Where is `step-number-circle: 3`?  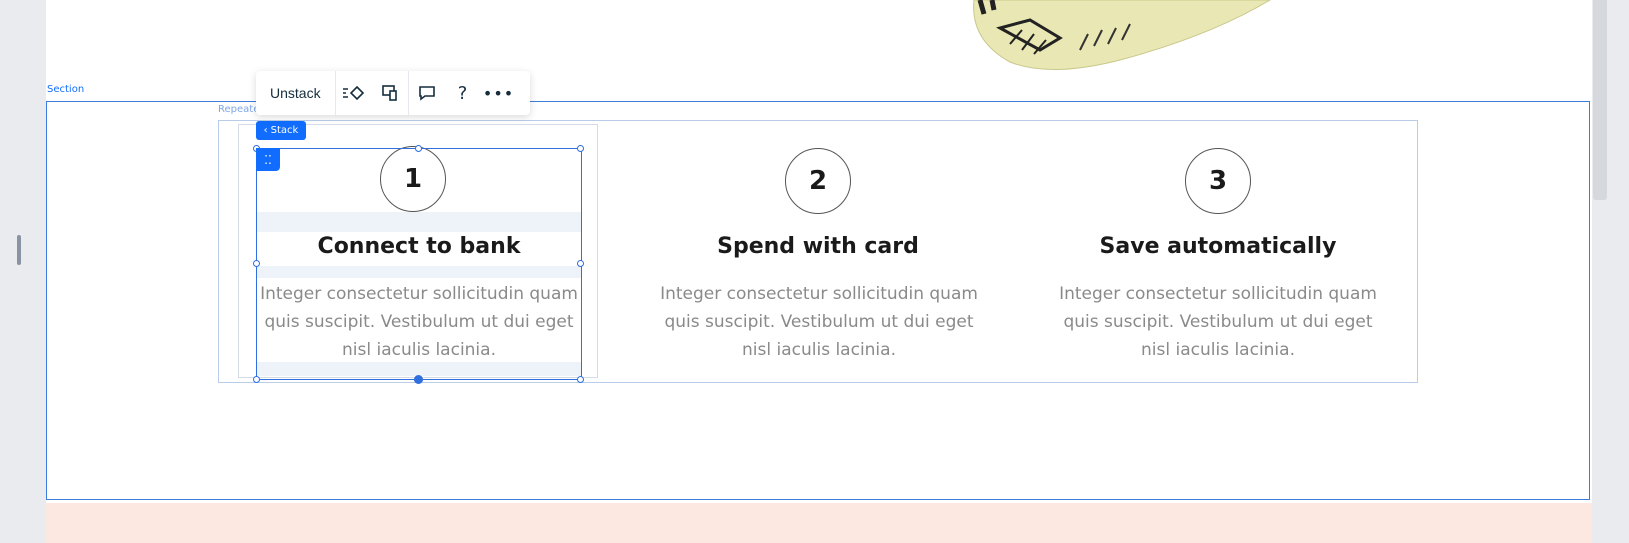 step-number-circle: 3 is located at coordinates (1218, 181).